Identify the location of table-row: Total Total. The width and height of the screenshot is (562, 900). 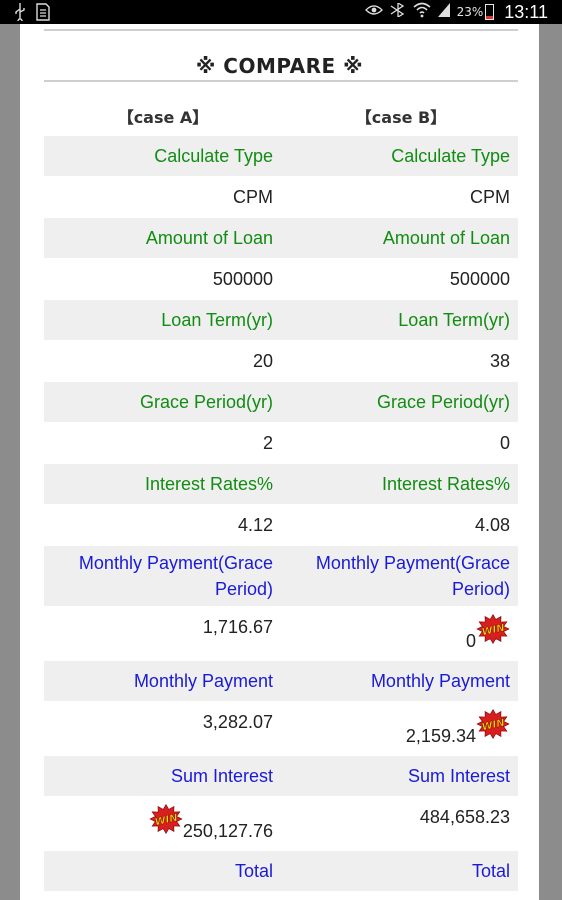
(281, 871).